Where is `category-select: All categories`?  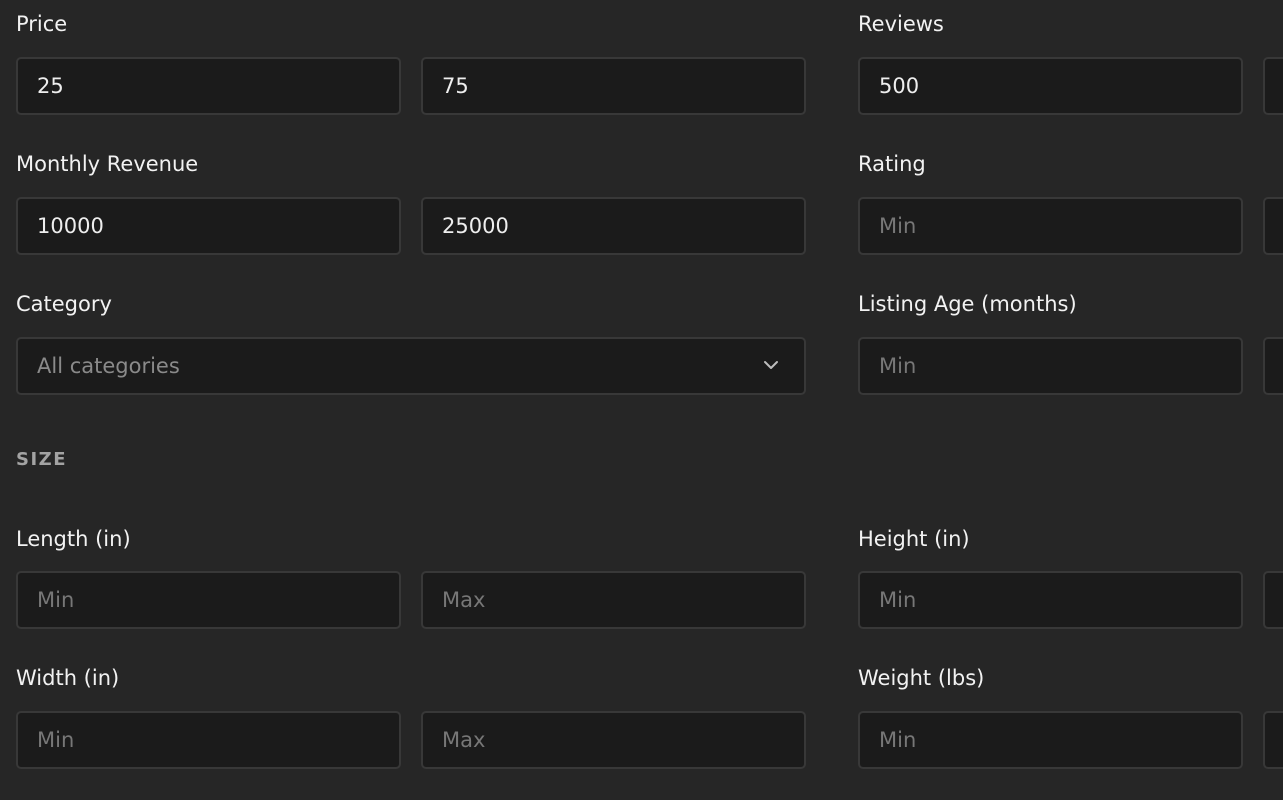
category-select: All categories is located at coordinates (411, 366).